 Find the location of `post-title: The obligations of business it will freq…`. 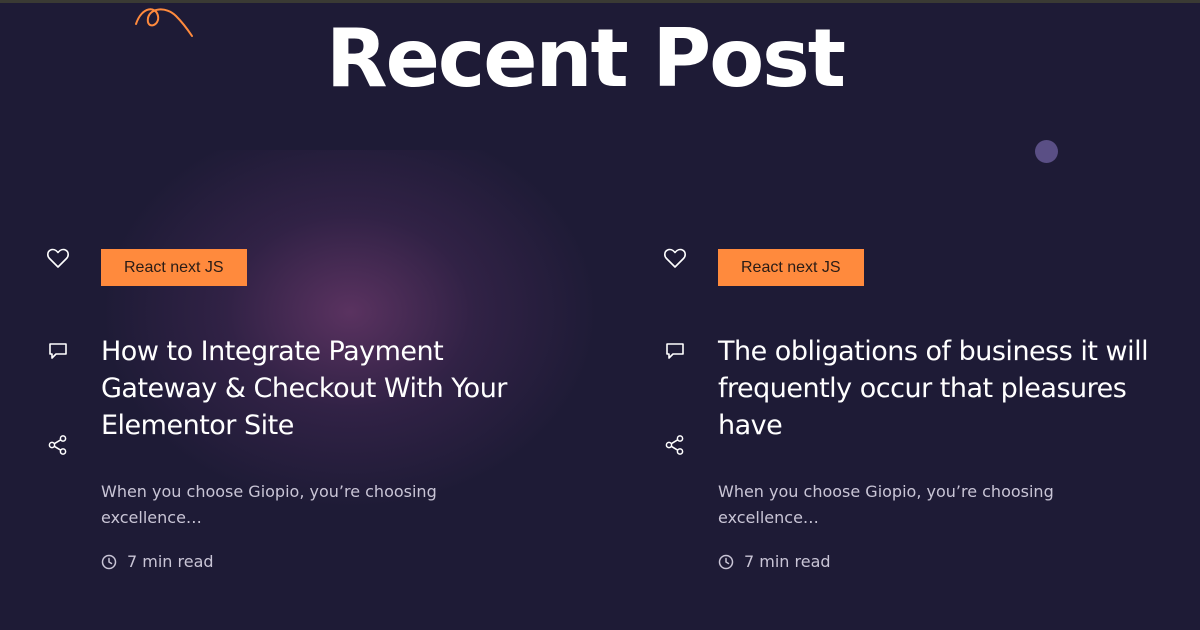

post-title: The obligations of business it will freq… is located at coordinates (938, 388).